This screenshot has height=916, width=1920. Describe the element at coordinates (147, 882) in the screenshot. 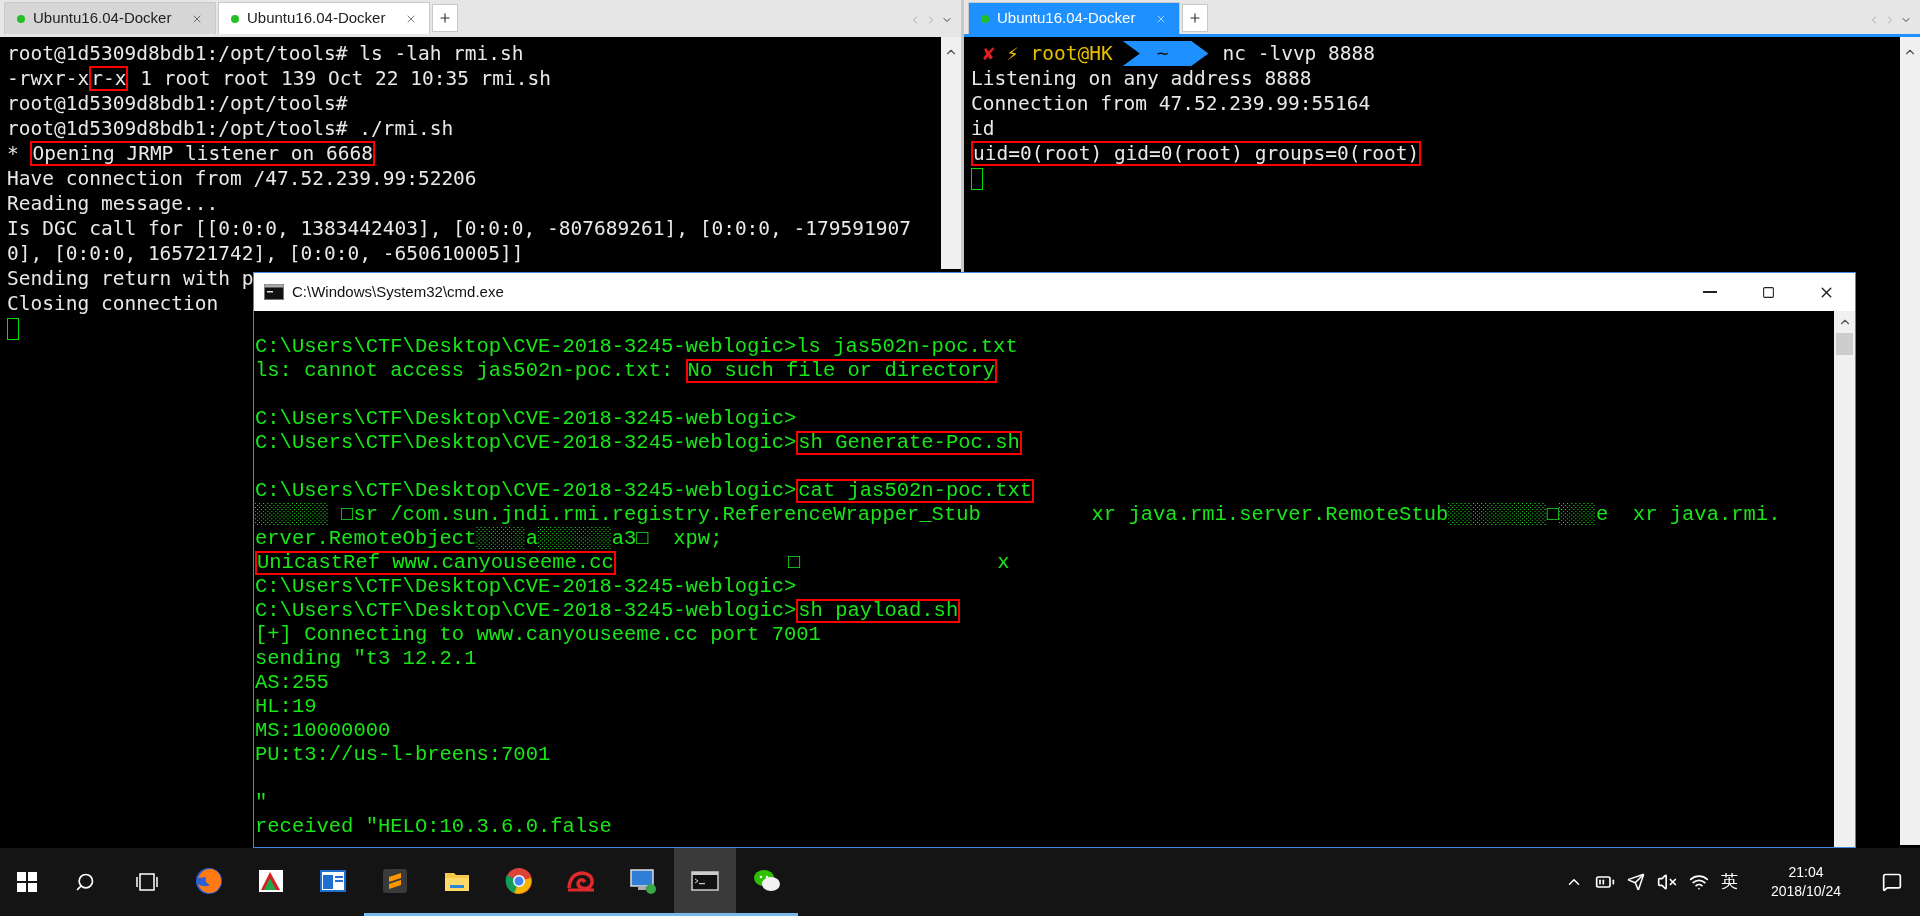

I see `task-view-icon` at that location.